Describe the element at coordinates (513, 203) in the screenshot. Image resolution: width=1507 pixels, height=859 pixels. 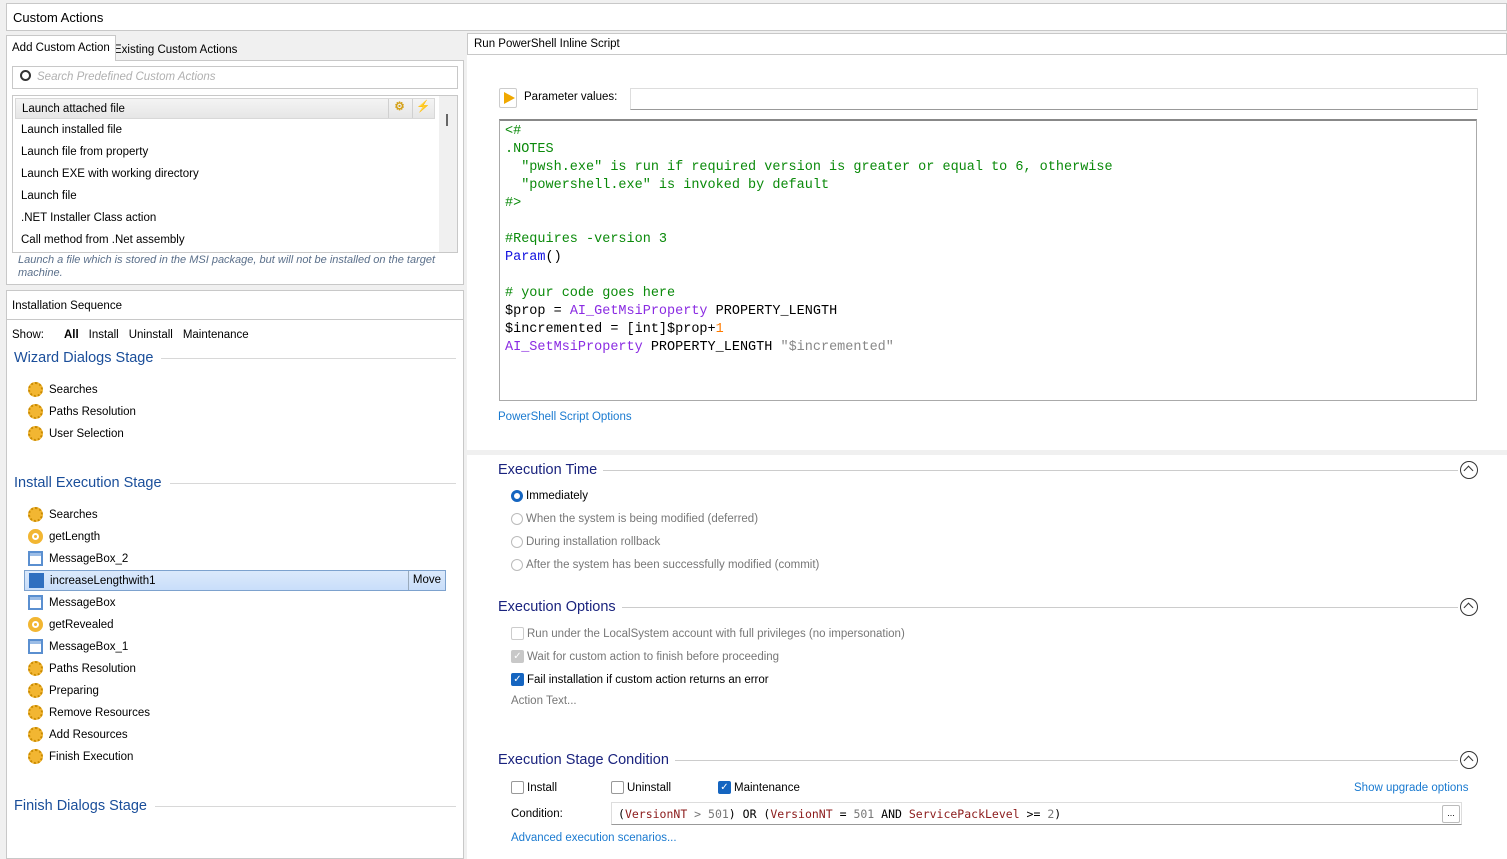
I see `code-token: #>` at that location.